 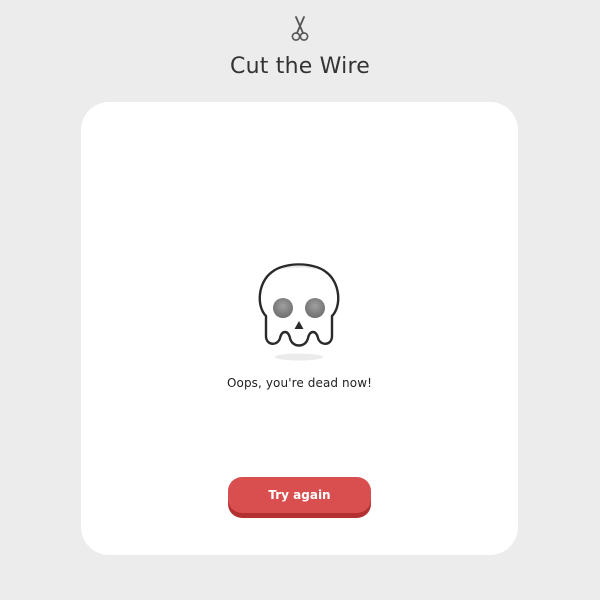 I want to click on try-again-button: Try again, so click(x=299, y=495).